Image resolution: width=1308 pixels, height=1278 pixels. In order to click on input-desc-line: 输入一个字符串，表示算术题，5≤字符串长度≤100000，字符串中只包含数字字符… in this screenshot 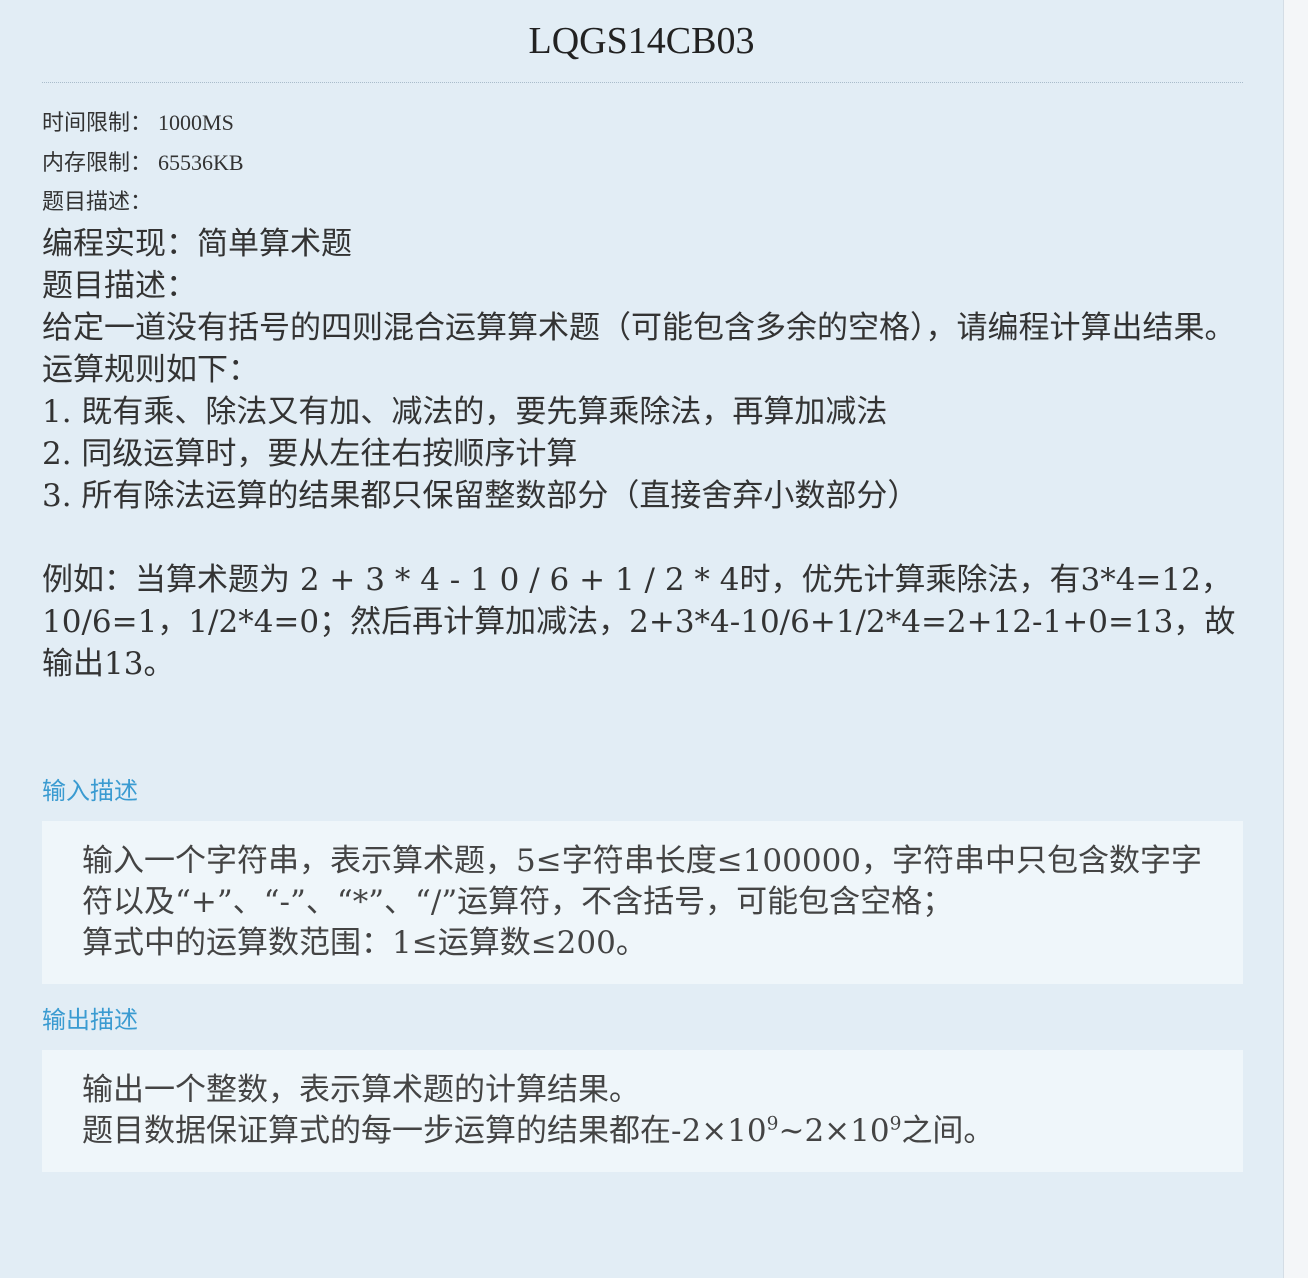, I will do `click(642, 881)`.